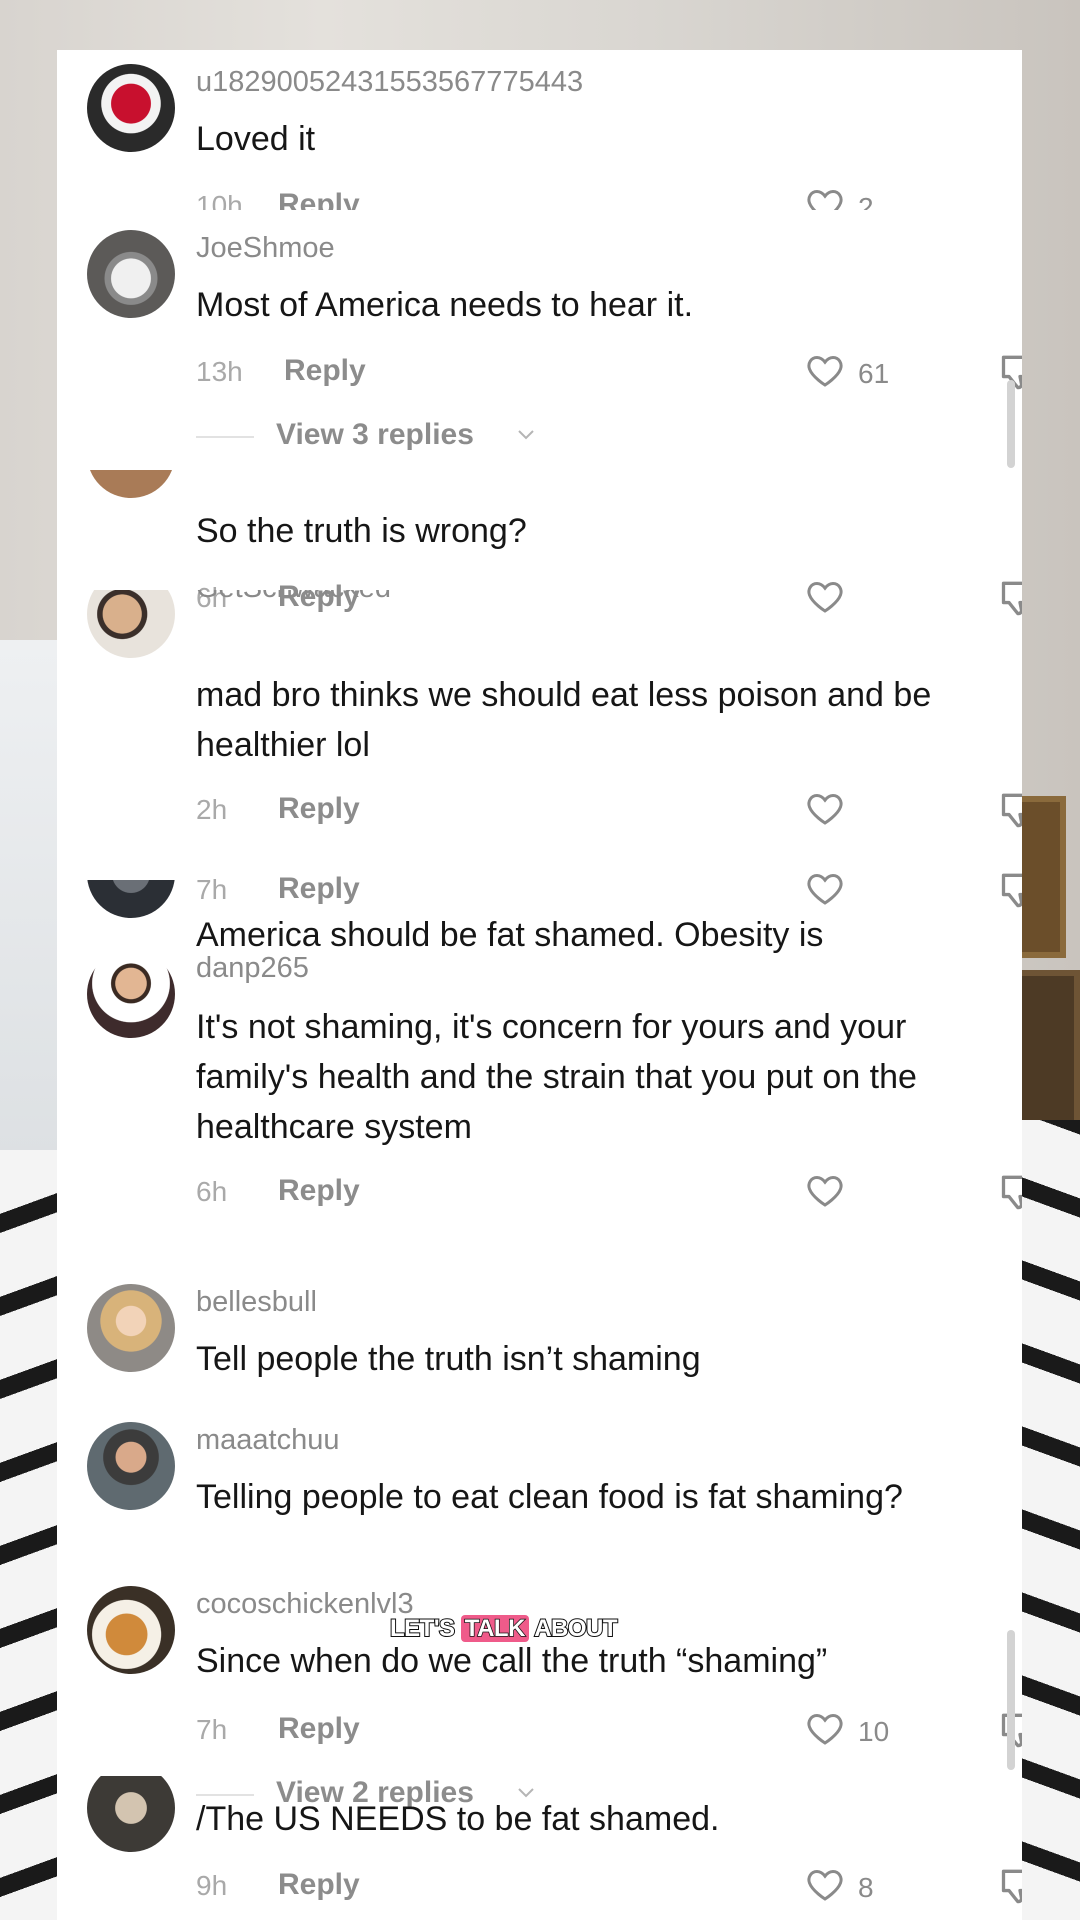 The height and width of the screenshot is (1920, 1080). Describe the element at coordinates (575, 1628) in the screenshot. I see `sticker-word: ABOUT` at that location.